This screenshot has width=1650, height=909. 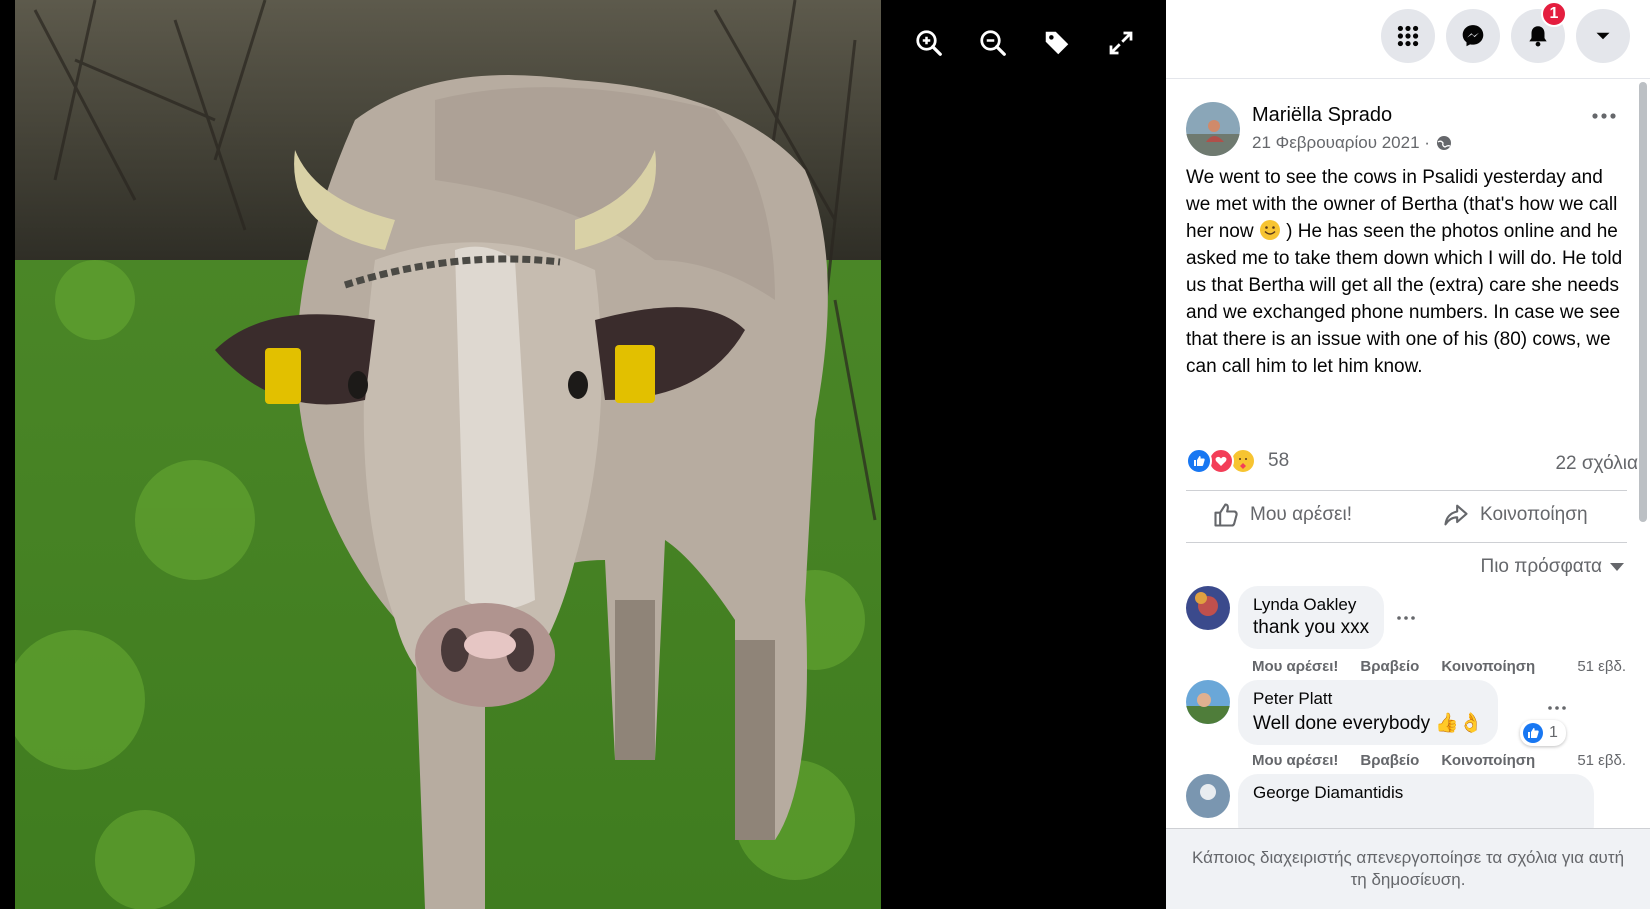 I want to click on comment-bubble: Lynda Oakley thank you xxx, so click(x=1311, y=617).